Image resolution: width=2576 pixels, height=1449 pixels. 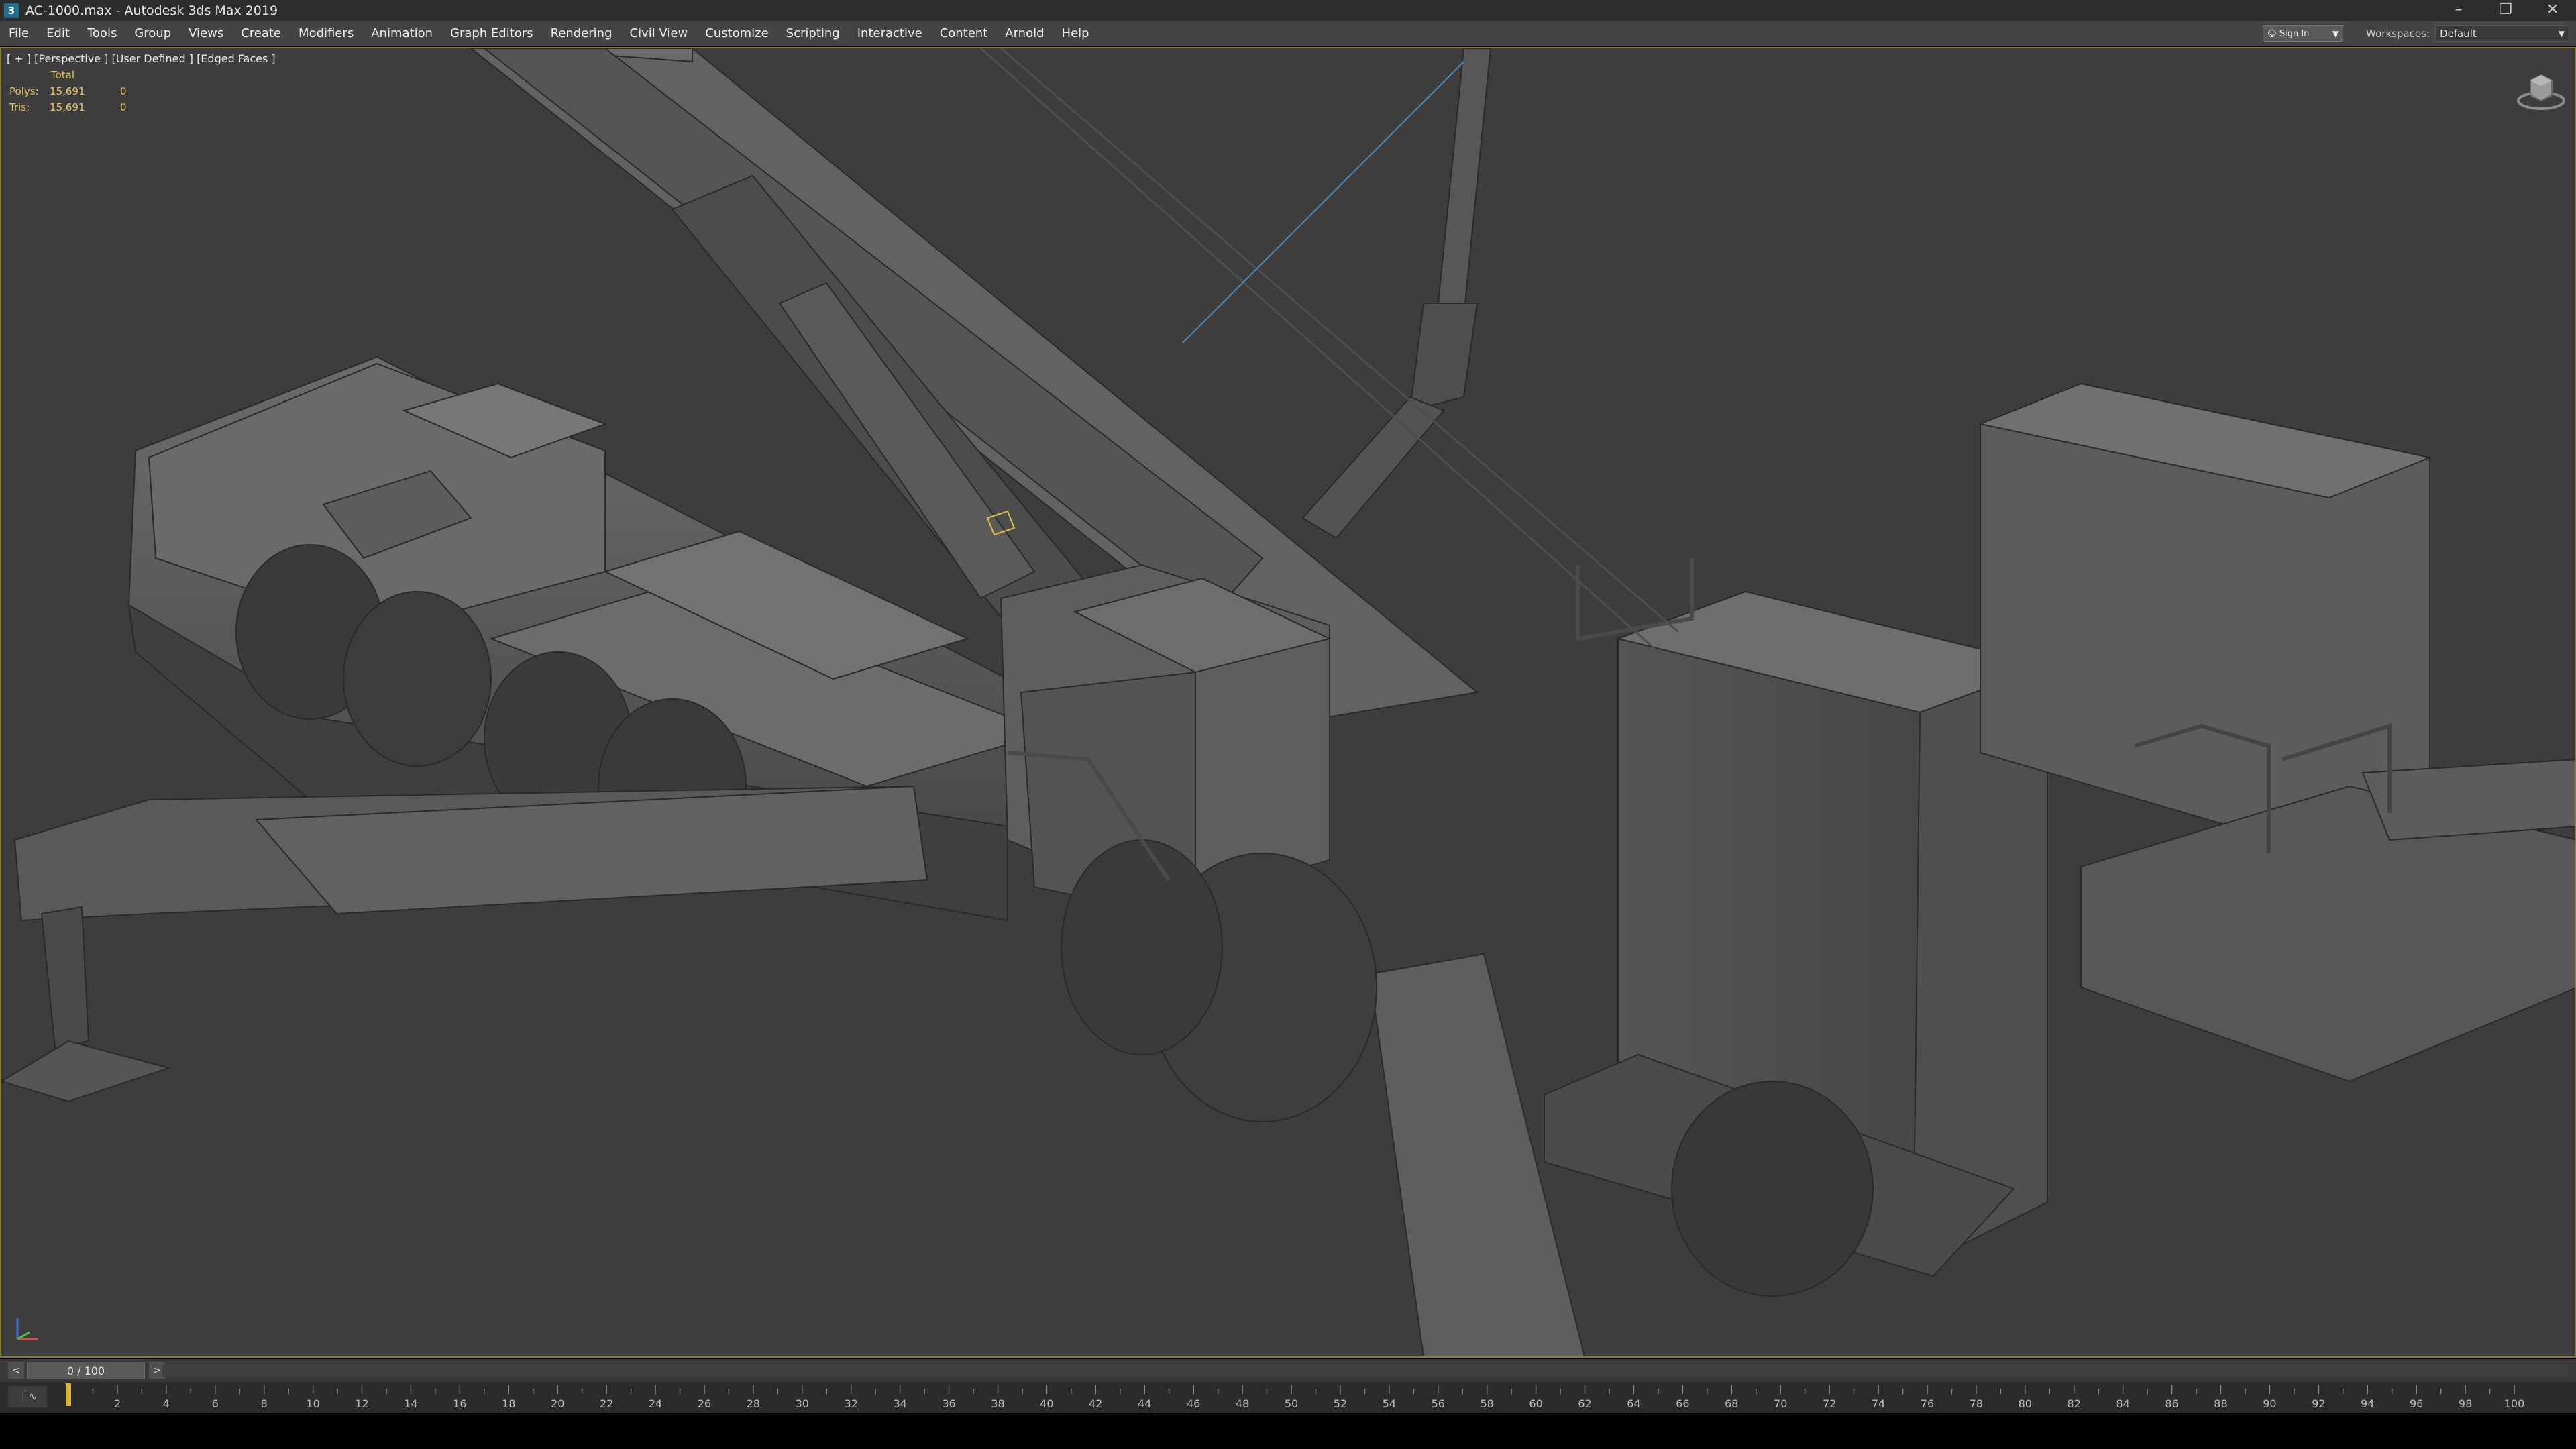 What do you see at coordinates (1780, 1403) in the screenshot?
I see `trackbar-tick-label: 70` at bounding box center [1780, 1403].